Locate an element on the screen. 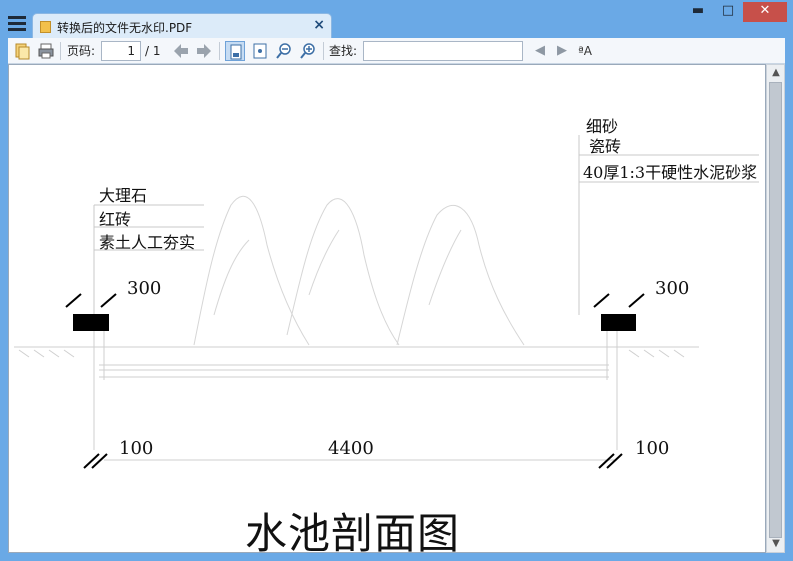  vertical-scrollbar: ▲ ▼ is located at coordinates (775, 308).